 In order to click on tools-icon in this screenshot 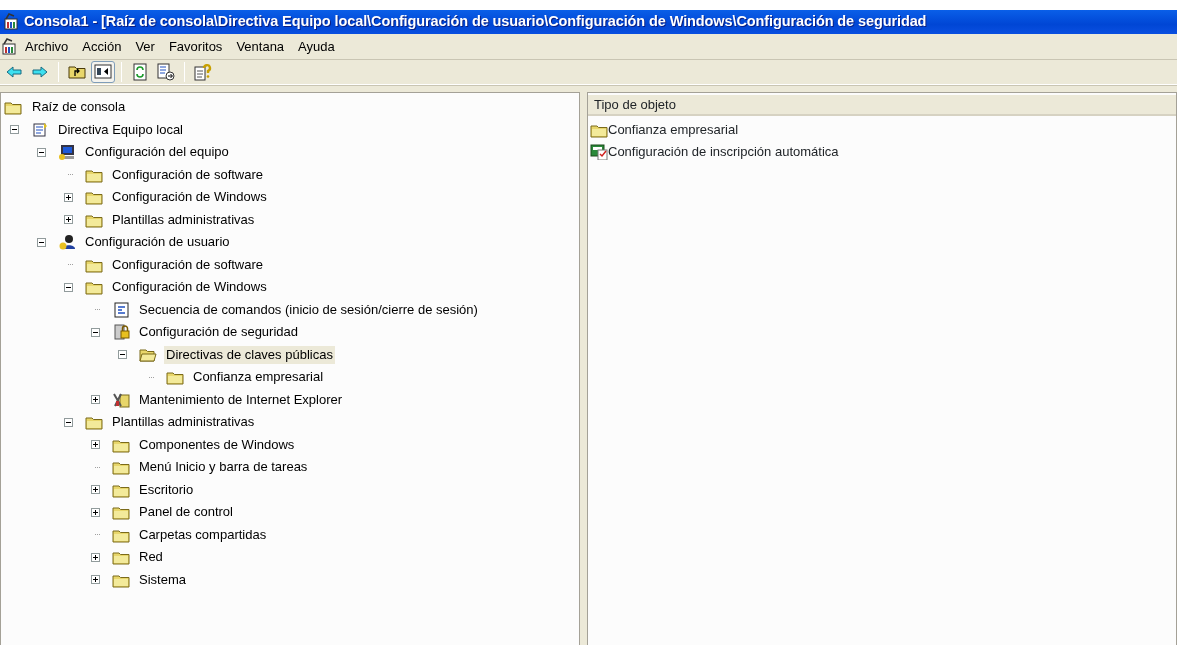, I will do `click(121, 399)`.